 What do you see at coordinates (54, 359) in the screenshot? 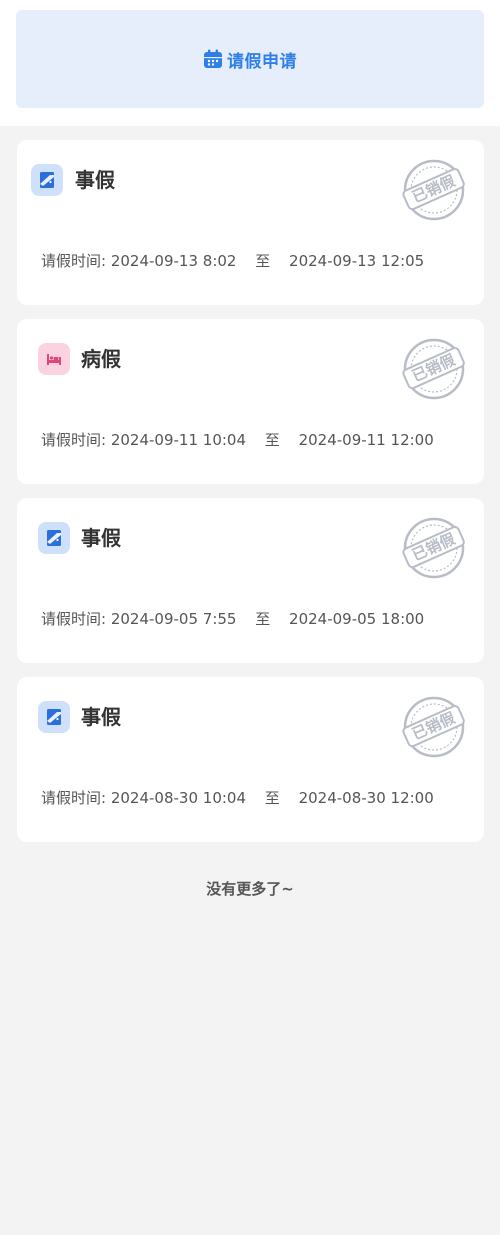
I see `bed-icon` at bounding box center [54, 359].